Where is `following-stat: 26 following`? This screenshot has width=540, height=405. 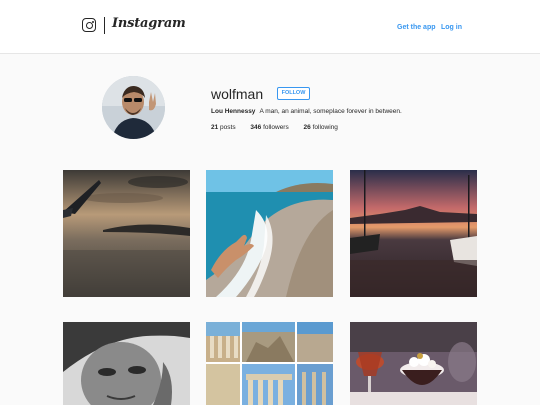
following-stat: 26 following is located at coordinates (321, 127).